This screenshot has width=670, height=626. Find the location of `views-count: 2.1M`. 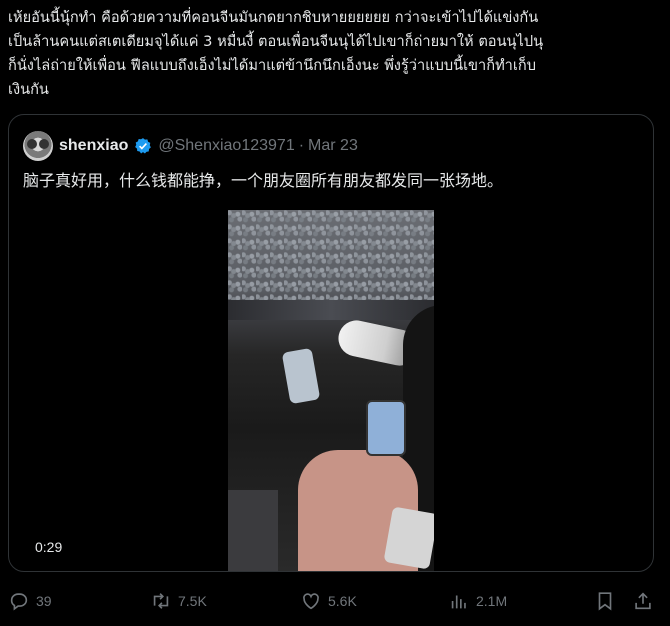

views-count: 2.1M is located at coordinates (492, 601).